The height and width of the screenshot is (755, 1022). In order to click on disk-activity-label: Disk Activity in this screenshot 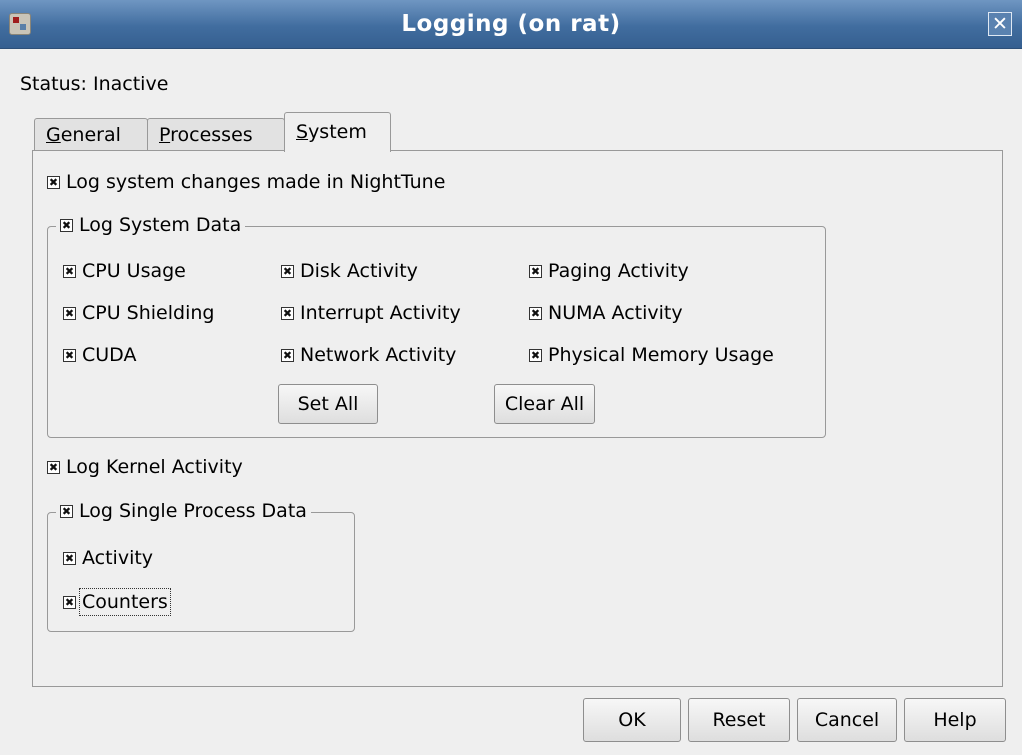, I will do `click(359, 271)`.